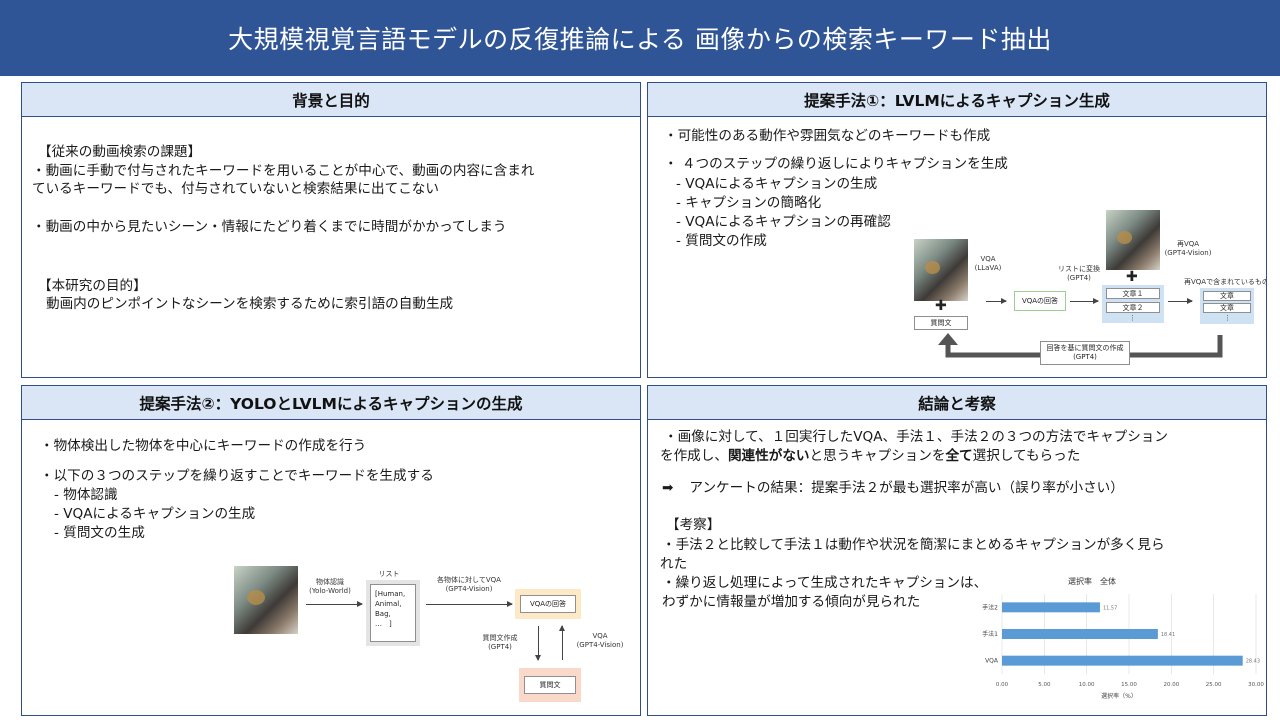 The width and height of the screenshot is (1280, 720). What do you see at coordinates (1133, 307) in the screenshot?
I see `sentence-2: 文章２` at bounding box center [1133, 307].